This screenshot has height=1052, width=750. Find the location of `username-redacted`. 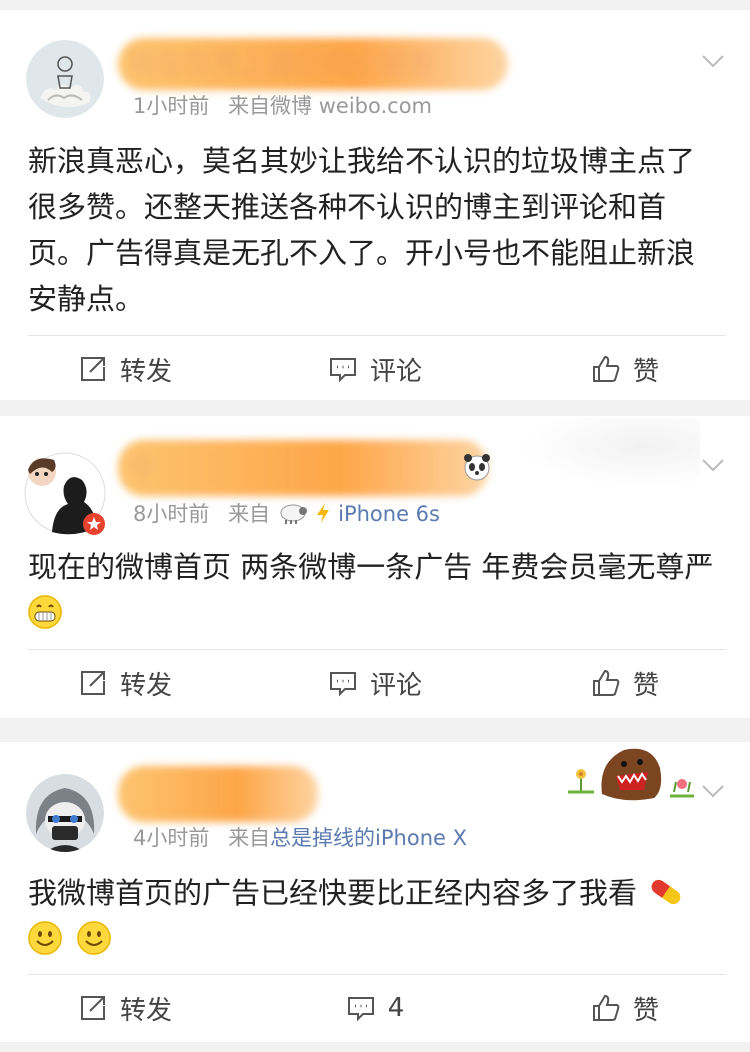

username-redacted is located at coordinates (218, 794).